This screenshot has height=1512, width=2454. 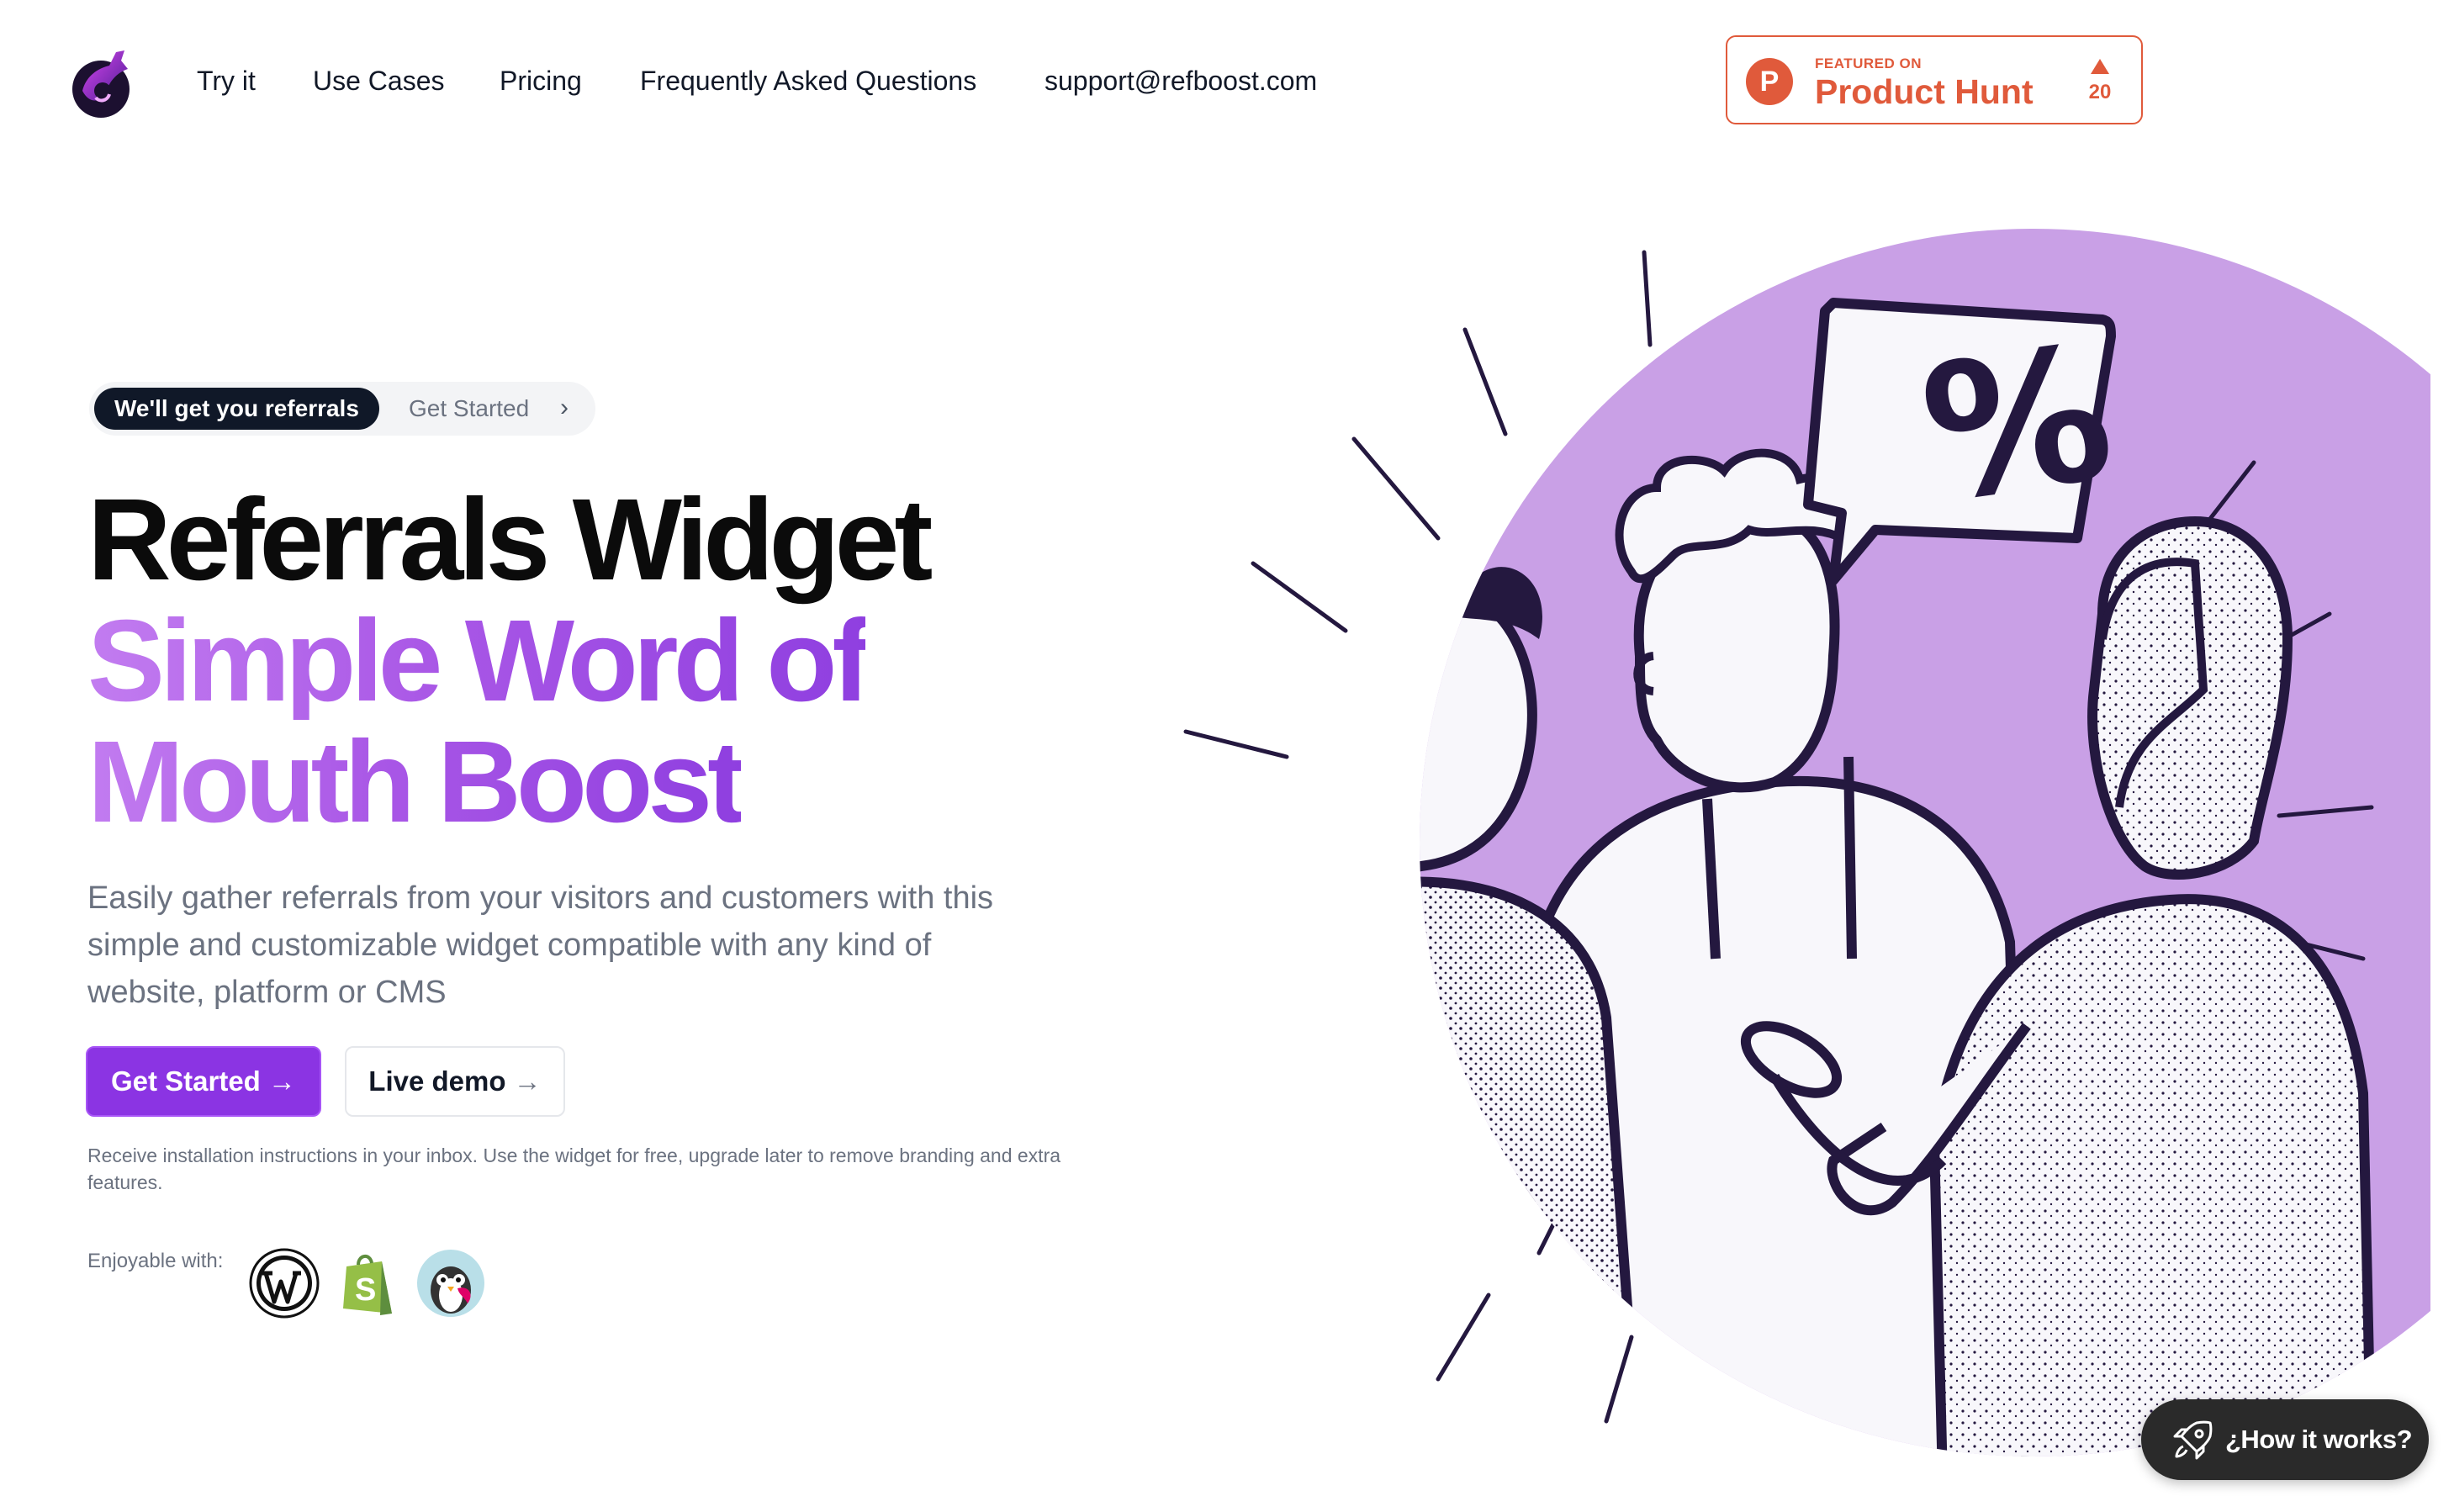 I want to click on prestashop-icon, so click(x=450, y=1283).